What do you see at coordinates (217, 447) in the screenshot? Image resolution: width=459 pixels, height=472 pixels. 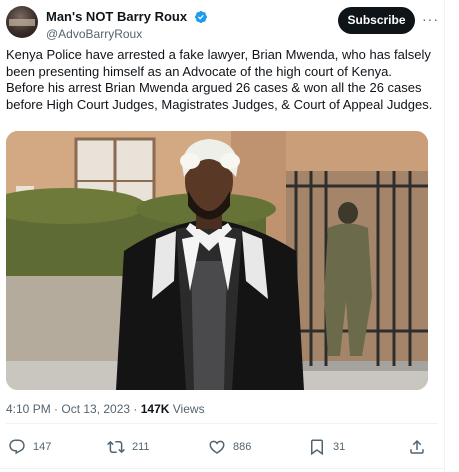 I see `like-icon` at bounding box center [217, 447].